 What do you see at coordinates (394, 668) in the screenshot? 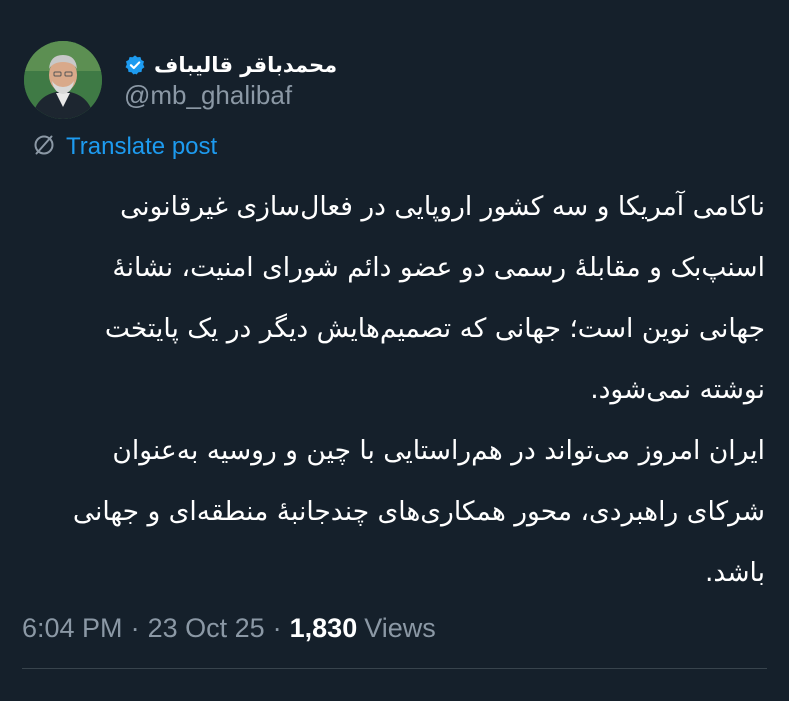
I see `divider` at bounding box center [394, 668].